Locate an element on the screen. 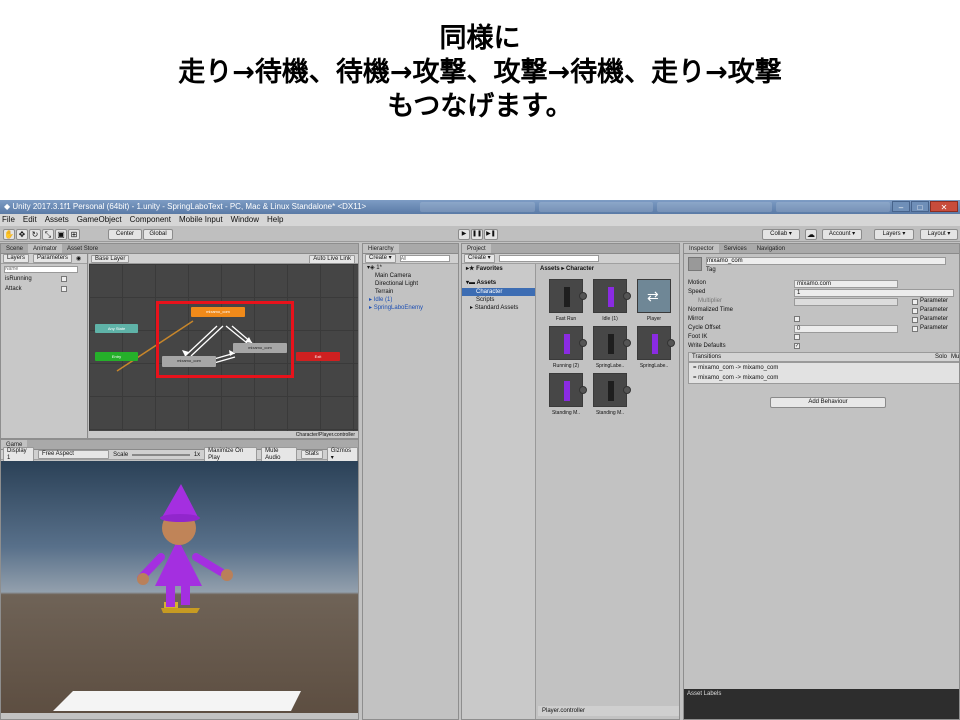  eye-icon: ◉ is located at coordinates (78, 258).